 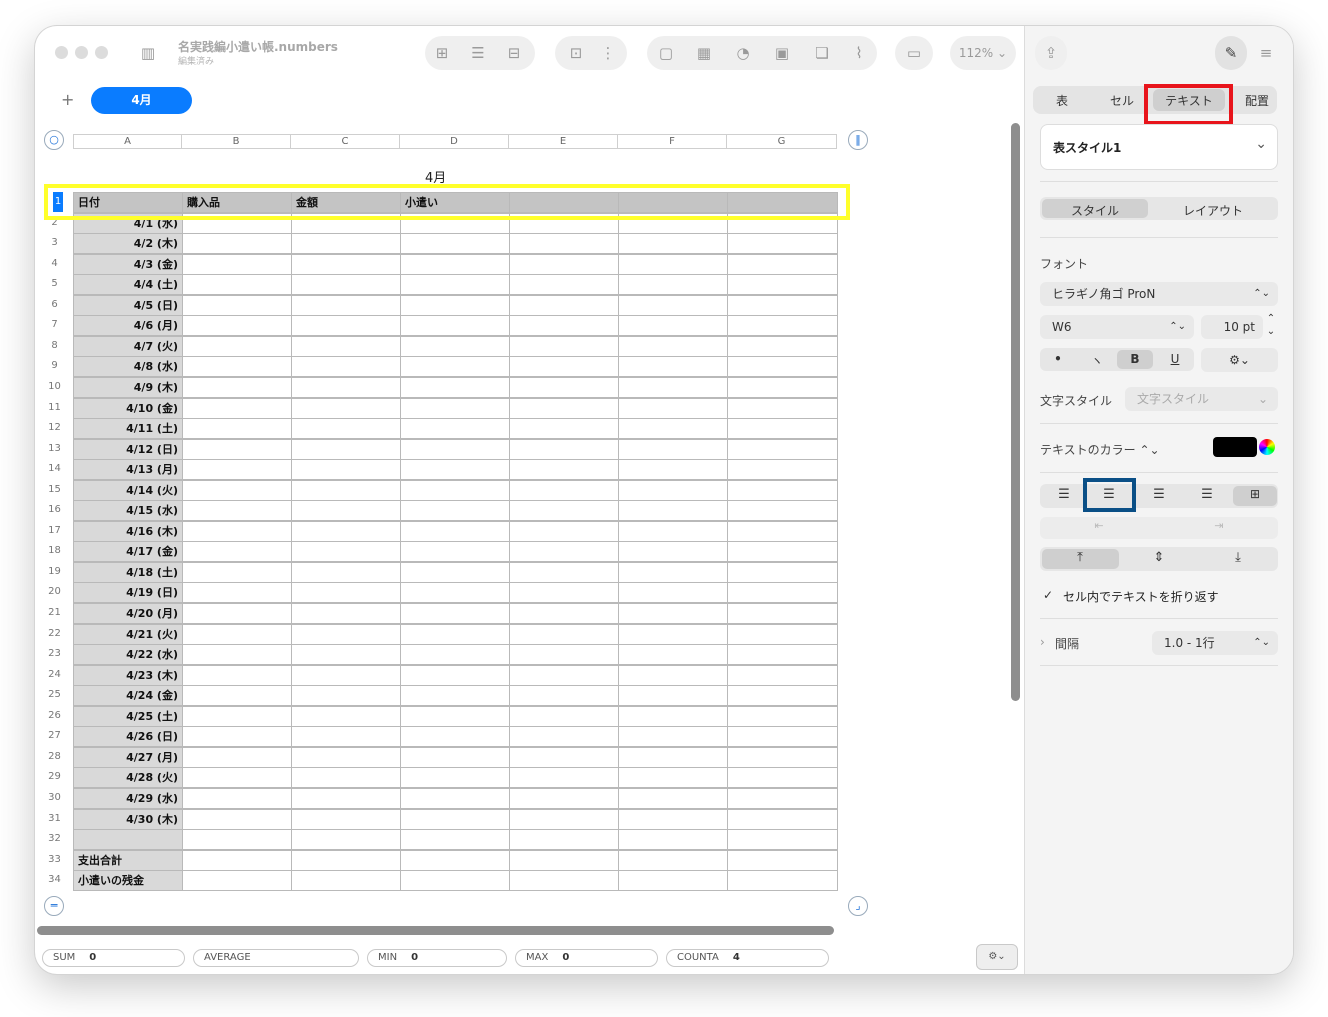 I want to click on date-cell: 4/3 (金), so click(x=128, y=264).